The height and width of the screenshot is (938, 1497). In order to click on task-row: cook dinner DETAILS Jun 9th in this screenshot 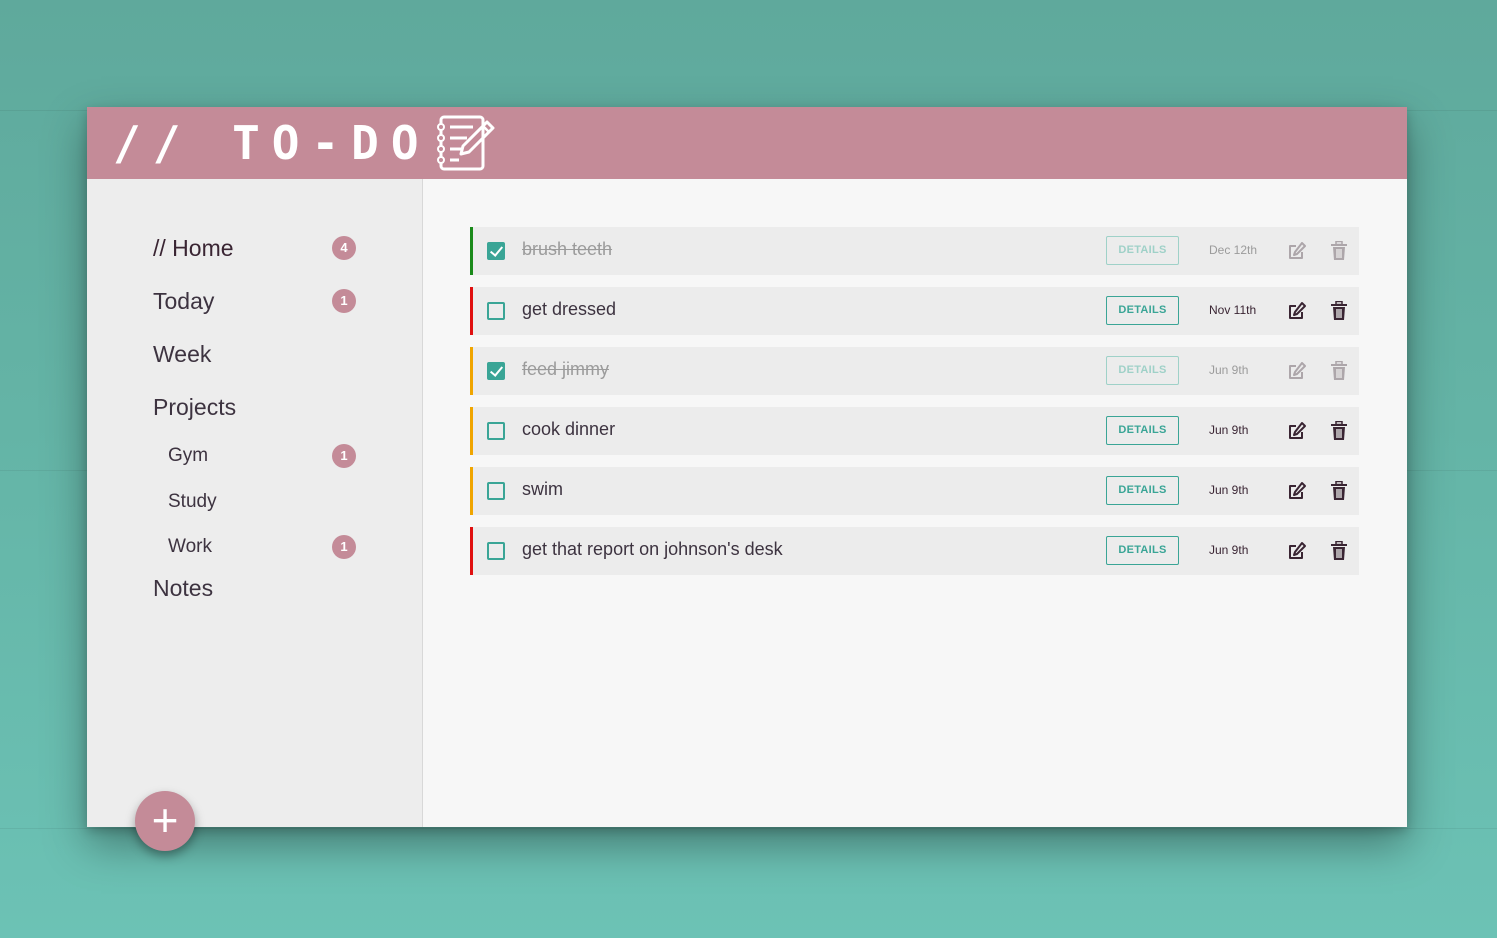, I will do `click(914, 431)`.